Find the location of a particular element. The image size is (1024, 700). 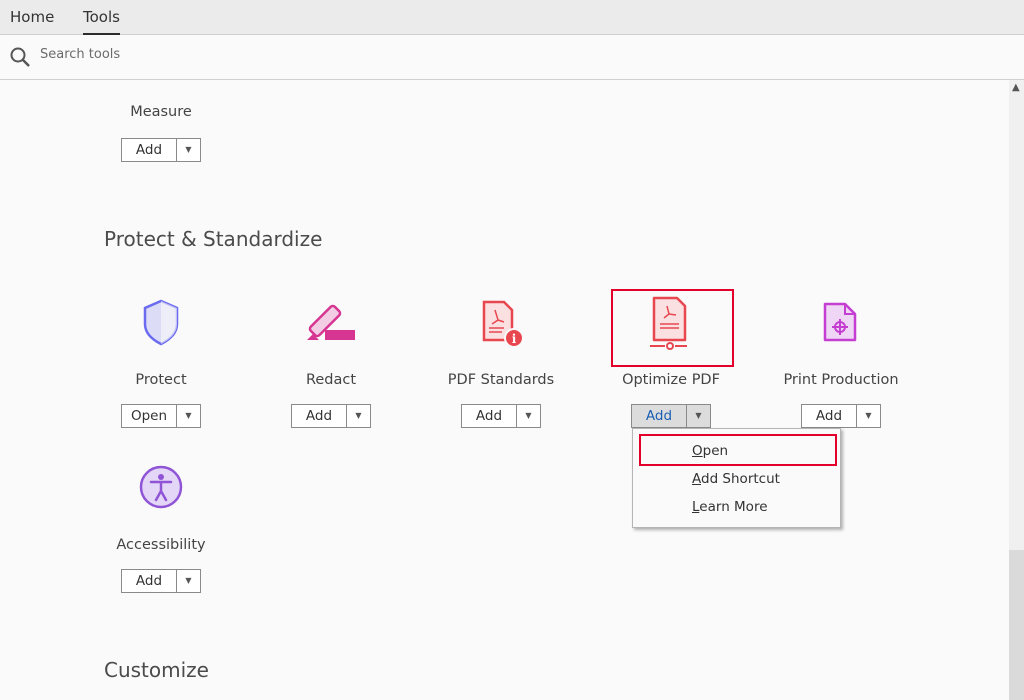

menu-item-label: dd Shortcut is located at coordinates (740, 479).